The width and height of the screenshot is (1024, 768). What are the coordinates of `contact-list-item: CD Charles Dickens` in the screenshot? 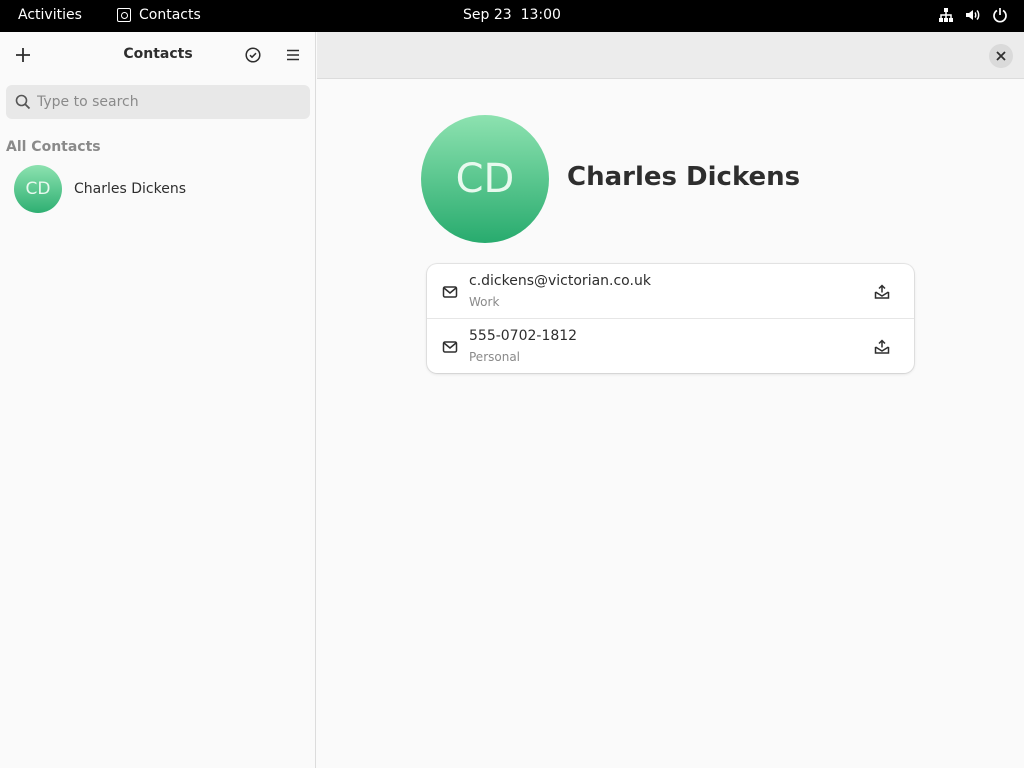 It's located at (157, 189).